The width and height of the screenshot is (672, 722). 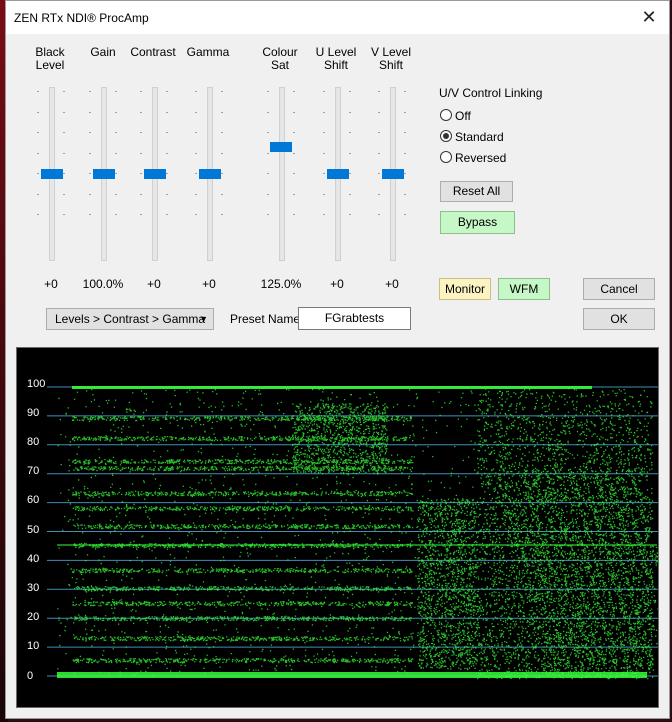 I want to click on slider-thumb-gamma, so click(x=210, y=174).